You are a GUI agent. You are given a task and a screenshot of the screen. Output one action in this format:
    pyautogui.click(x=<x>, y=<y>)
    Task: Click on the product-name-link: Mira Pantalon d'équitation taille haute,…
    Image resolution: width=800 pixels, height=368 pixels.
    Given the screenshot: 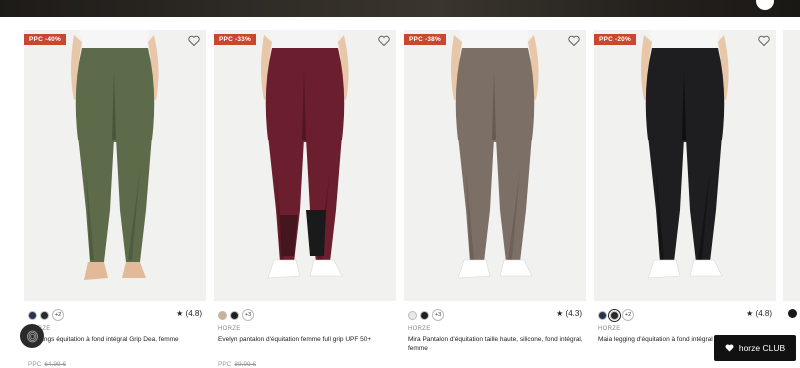 What is the action you would take?
    pyautogui.click(x=496, y=344)
    